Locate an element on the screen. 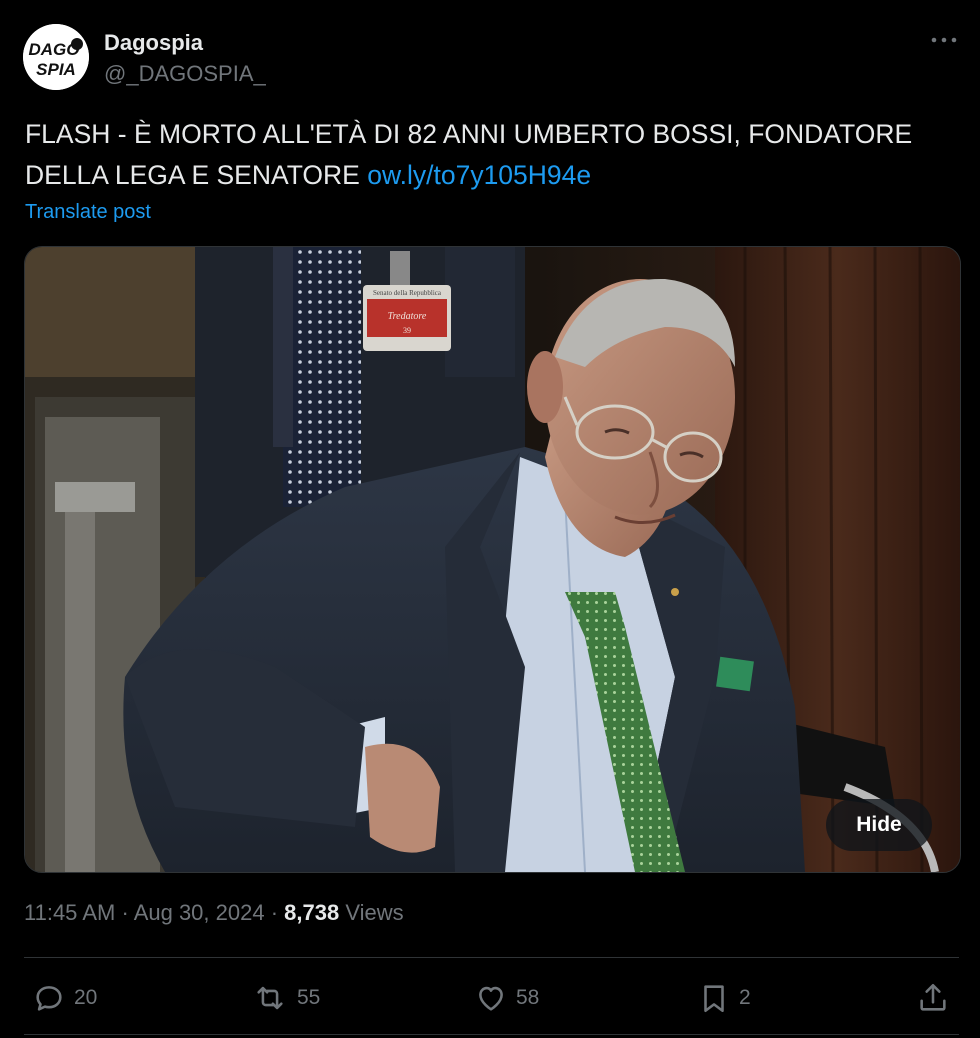 The height and width of the screenshot is (1038, 980). avatar: DAGO SPIA is located at coordinates (56, 57).